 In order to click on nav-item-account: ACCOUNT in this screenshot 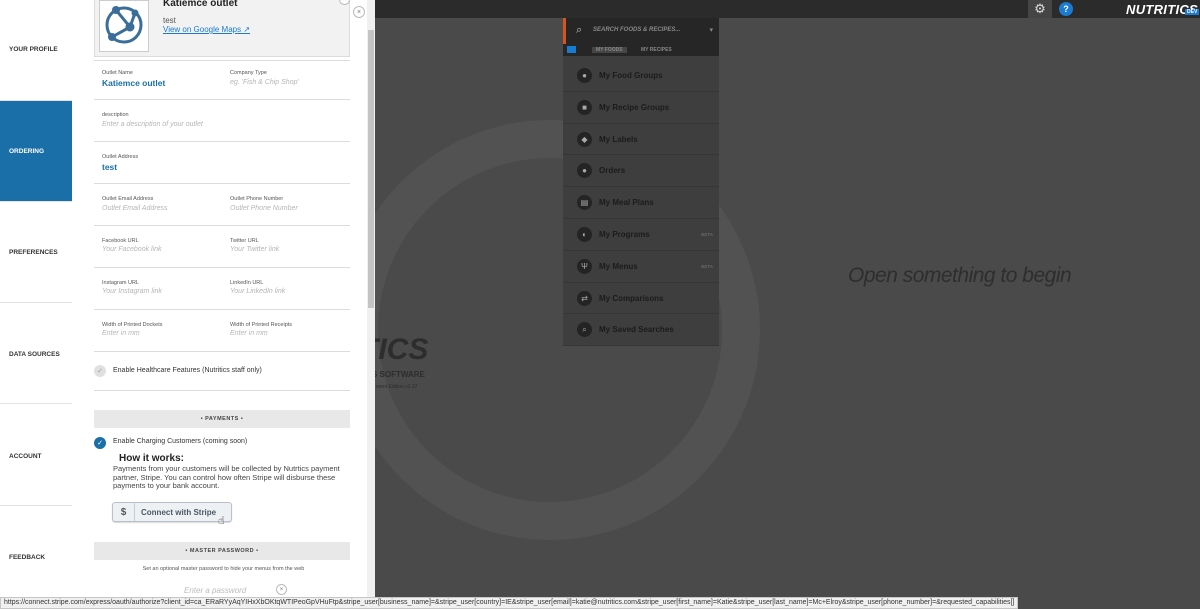, I will do `click(36, 455)`.